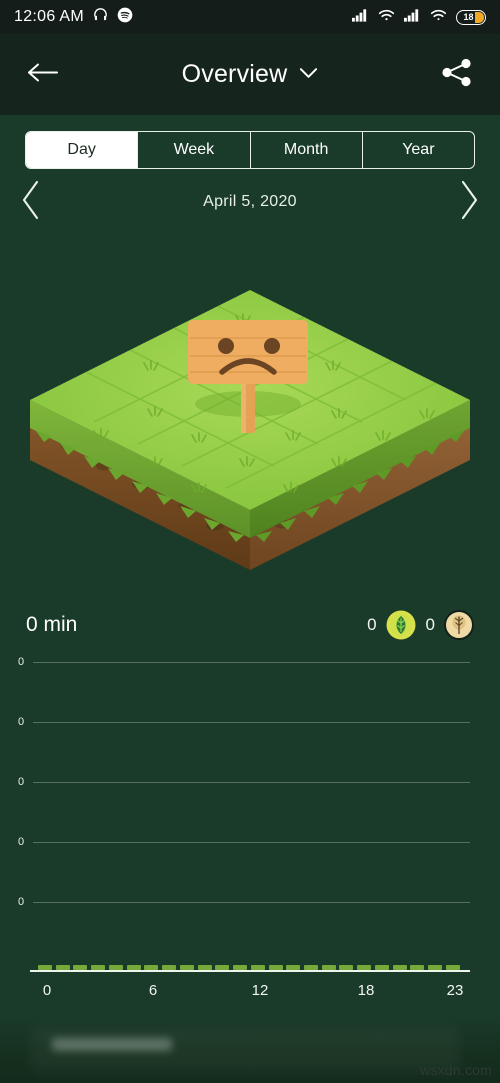 The image size is (500, 1083). I want to click on chart-x-label: 0, so click(47, 990).